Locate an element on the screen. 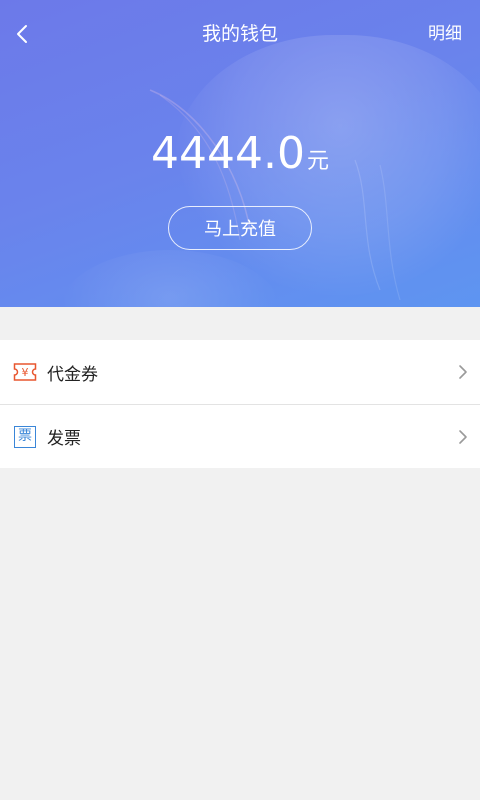  menu-item-voucher: ¥ 代金券 is located at coordinates (240, 372).